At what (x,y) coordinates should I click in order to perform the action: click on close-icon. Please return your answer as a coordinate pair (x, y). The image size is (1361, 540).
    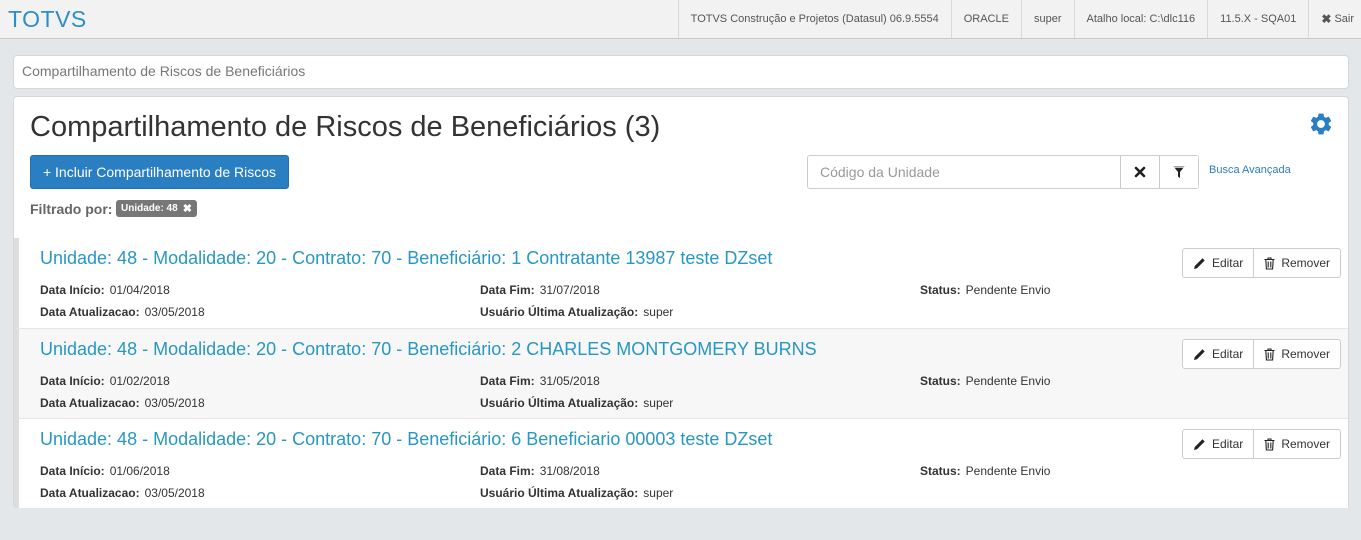
    Looking at the image, I should click on (1140, 172).